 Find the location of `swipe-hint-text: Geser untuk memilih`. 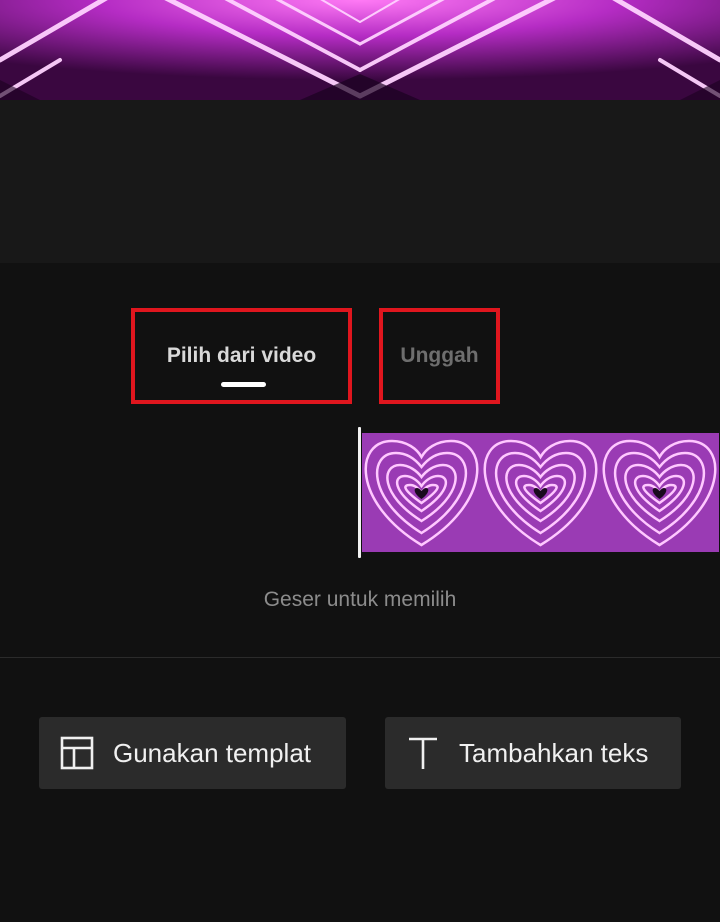

swipe-hint-text: Geser untuk memilih is located at coordinates (360, 599).